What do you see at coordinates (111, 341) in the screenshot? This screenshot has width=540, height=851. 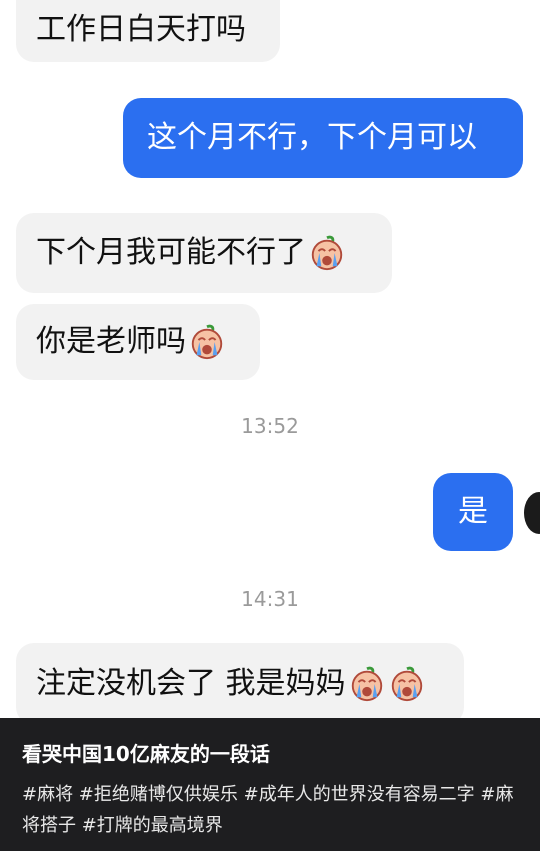 I see `message-text: 你是老师吗` at bounding box center [111, 341].